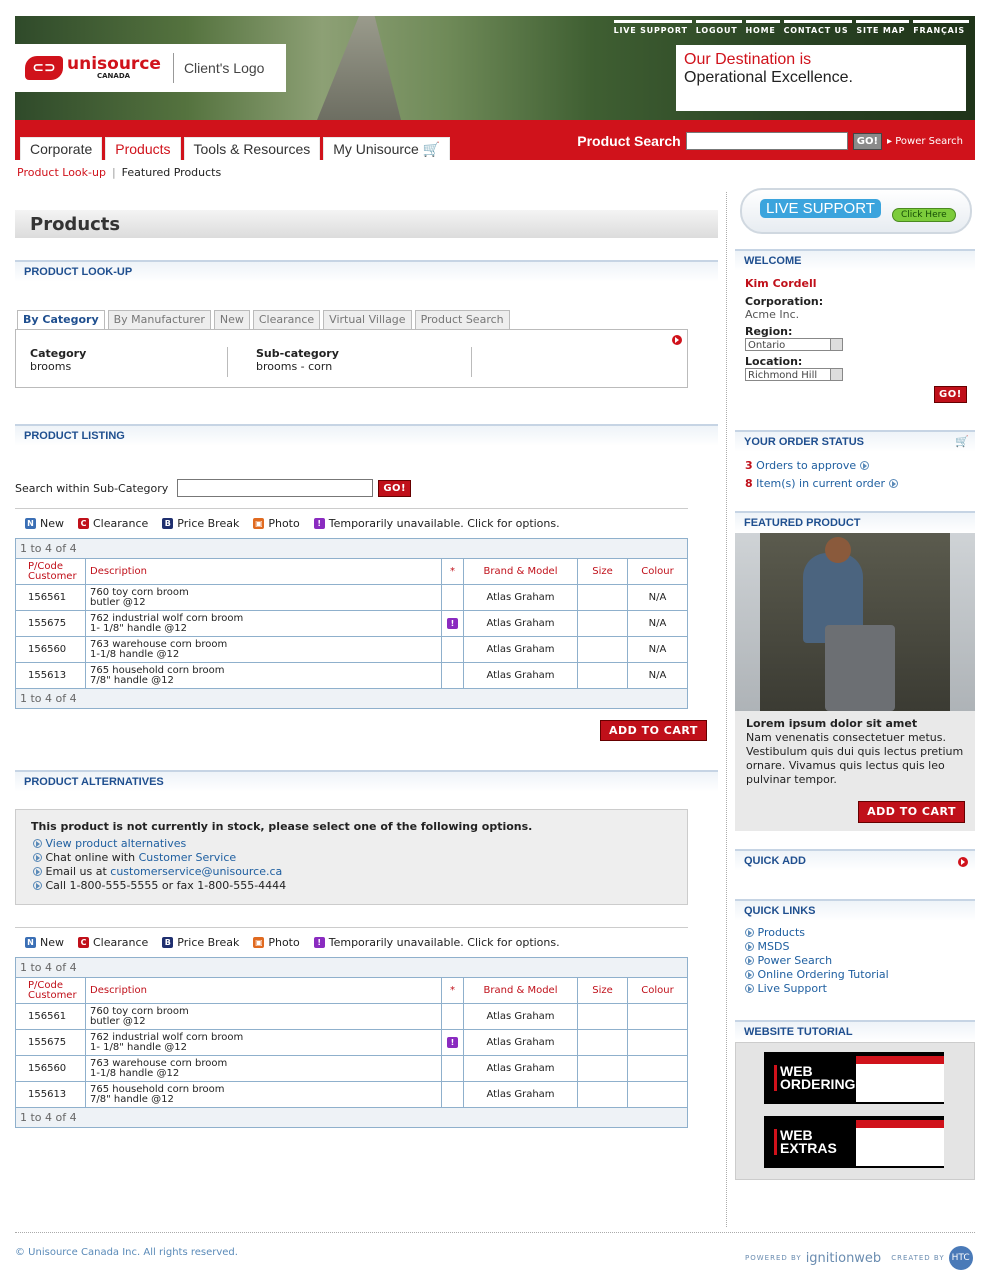  What do you see at coordinates (795, 960) in the screenshot?
I see `quick-link-power-search: Power Search` at bounding box center [795, 960].